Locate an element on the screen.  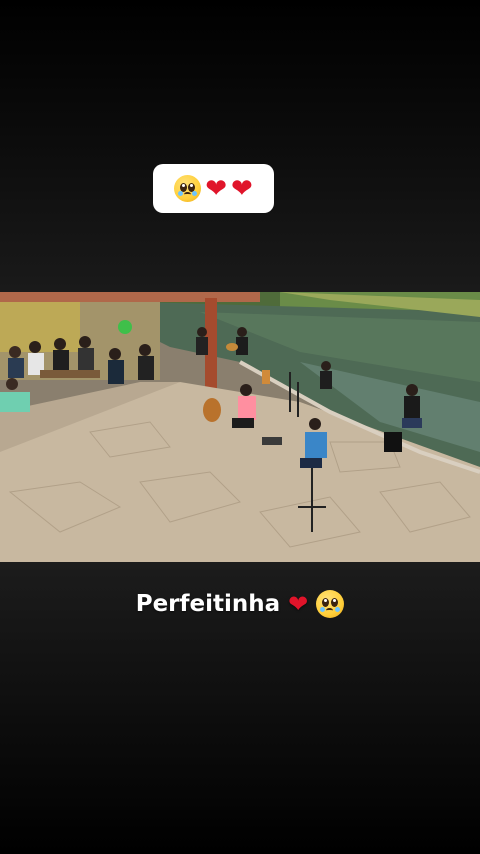
caption: Perfeitinha ❤ is located at coordinates (240, 604).